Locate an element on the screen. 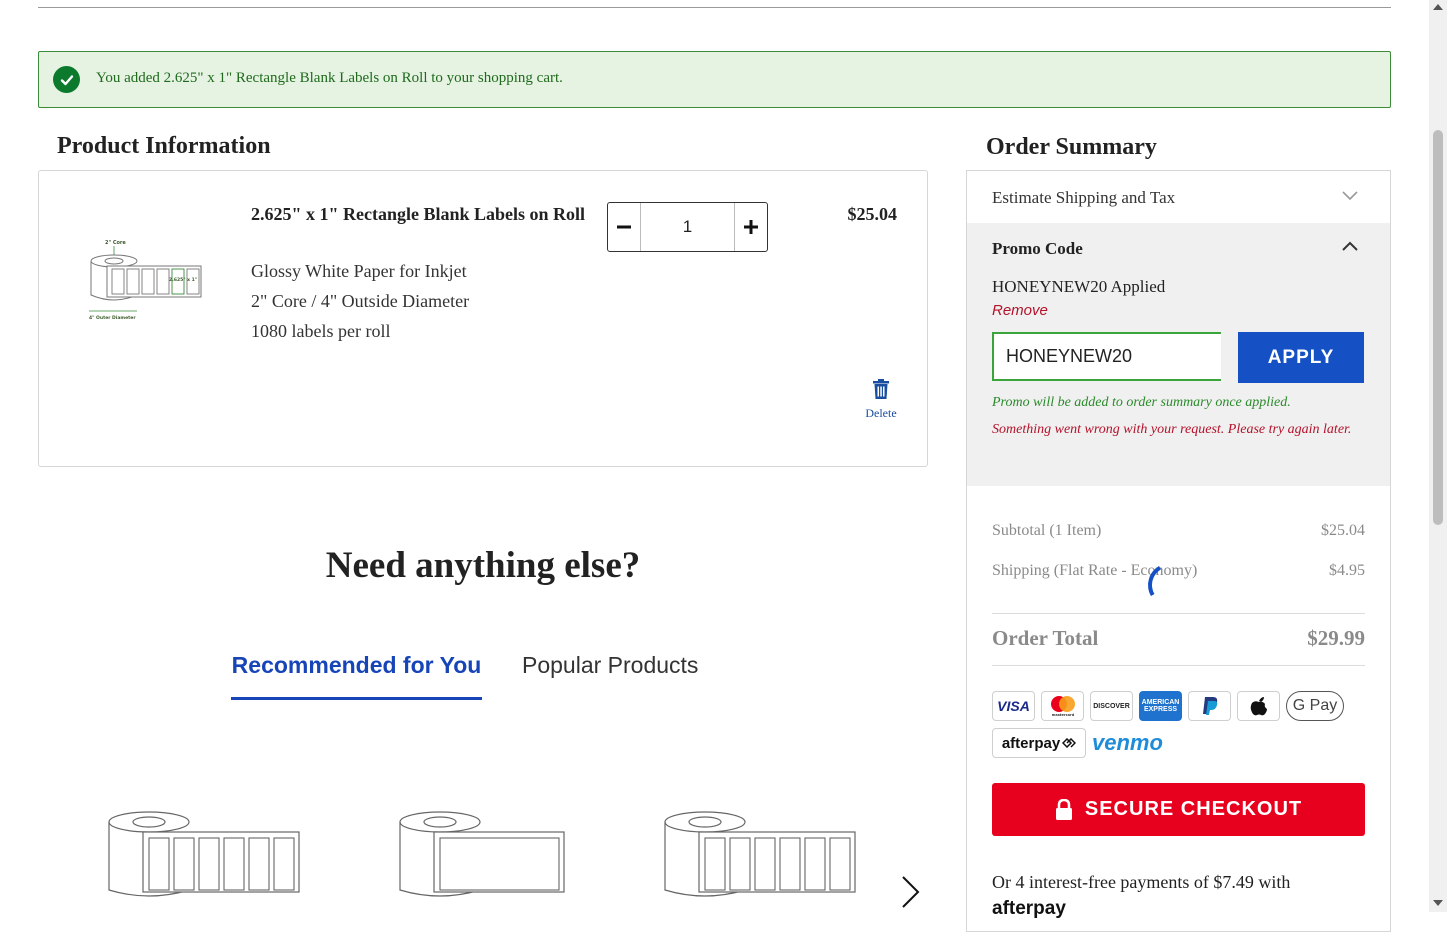 This screenshot has width=1447, height=932. secure-checkout-label: SECURE CHECKOUT is located at coordinates (1193, 809).